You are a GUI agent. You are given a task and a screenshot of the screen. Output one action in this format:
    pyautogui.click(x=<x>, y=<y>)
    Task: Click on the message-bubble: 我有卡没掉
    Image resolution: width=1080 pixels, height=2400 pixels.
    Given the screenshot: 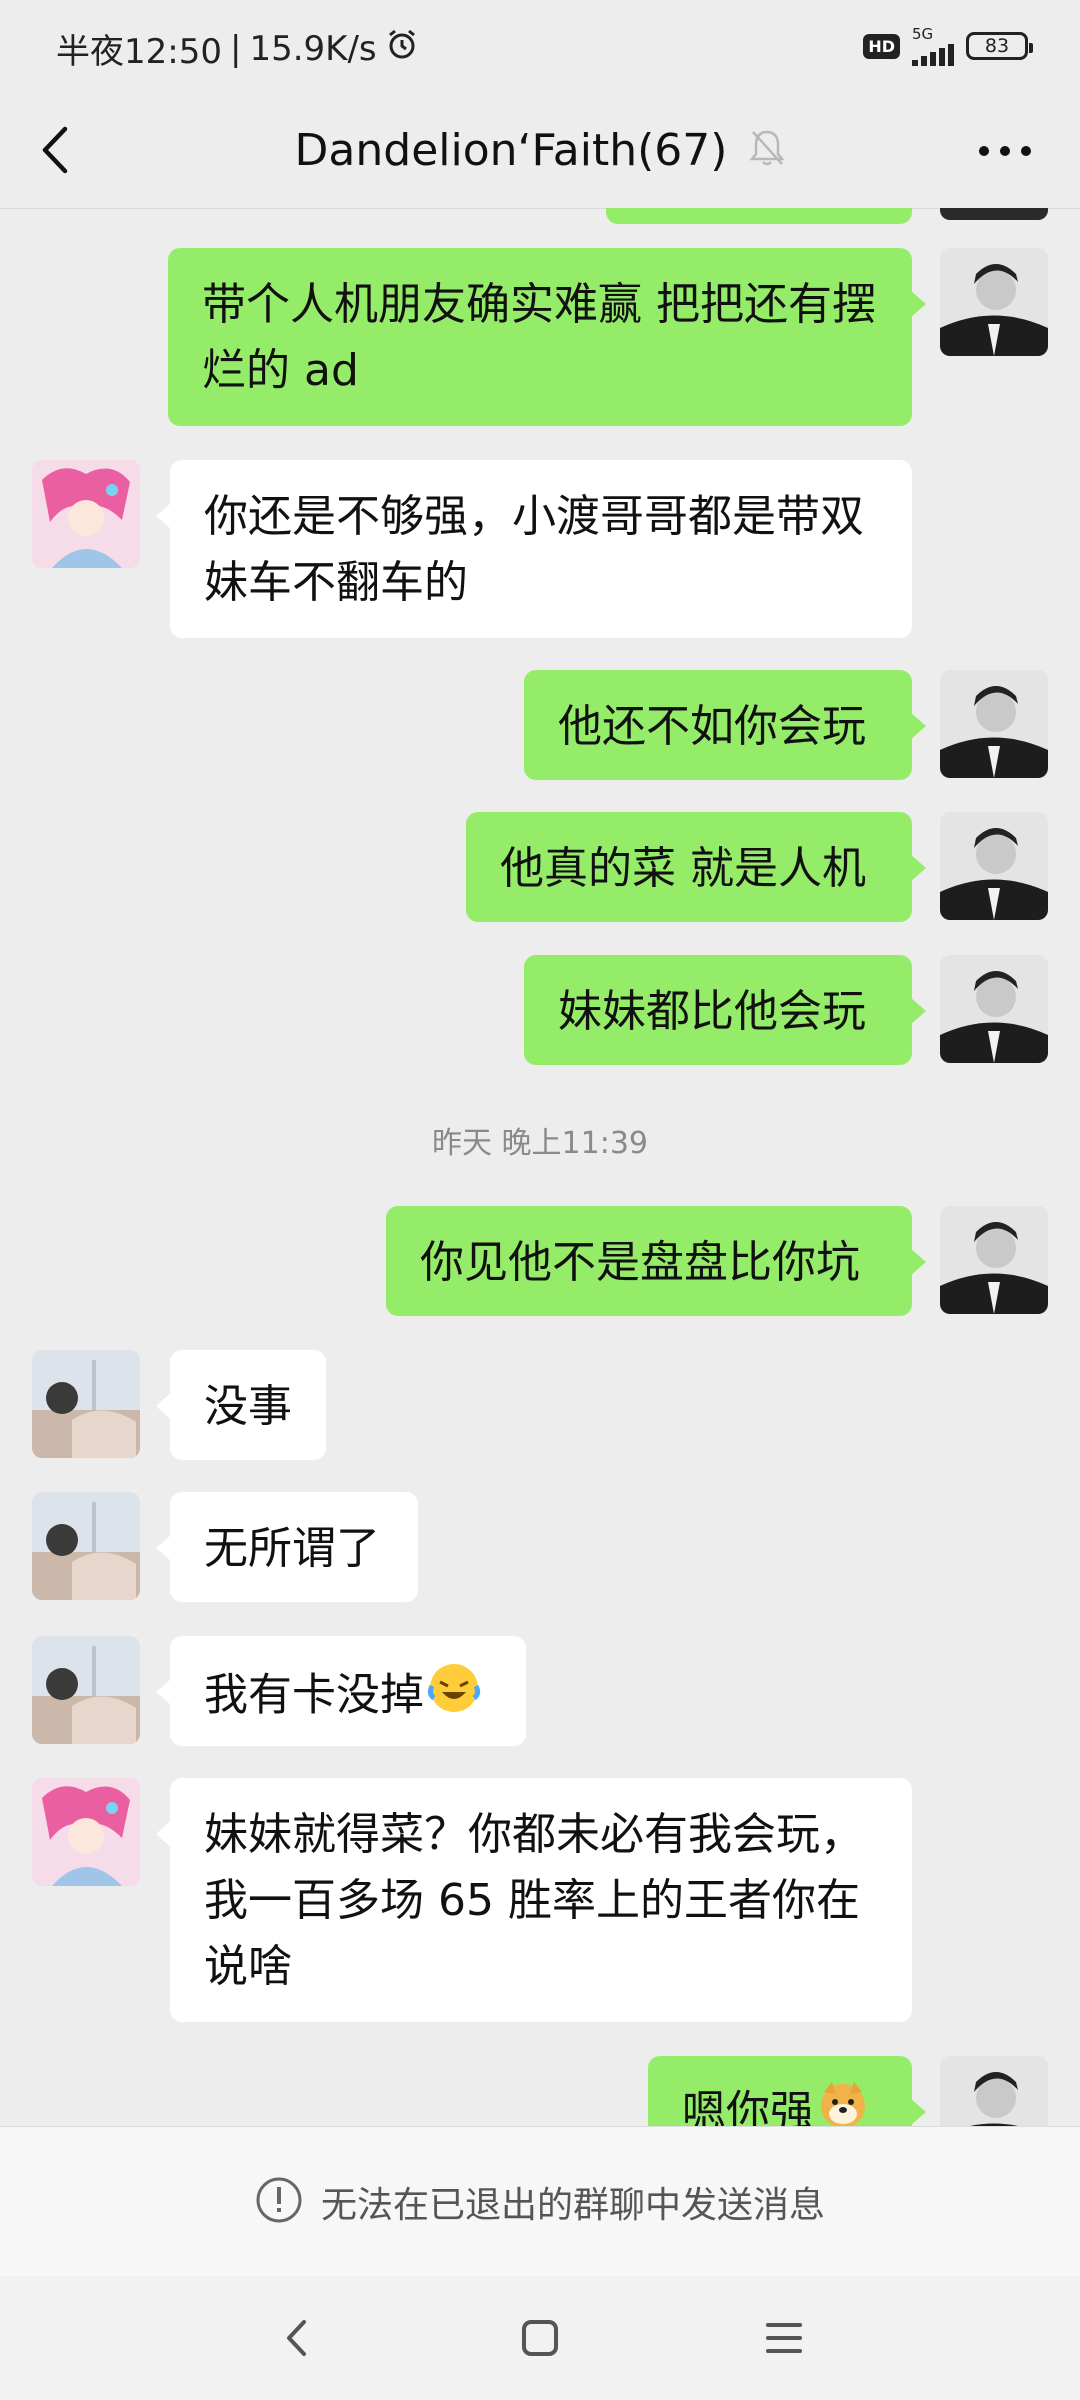 What is the action you would take?
    pyautogui.click(x=341, y=1691)
    